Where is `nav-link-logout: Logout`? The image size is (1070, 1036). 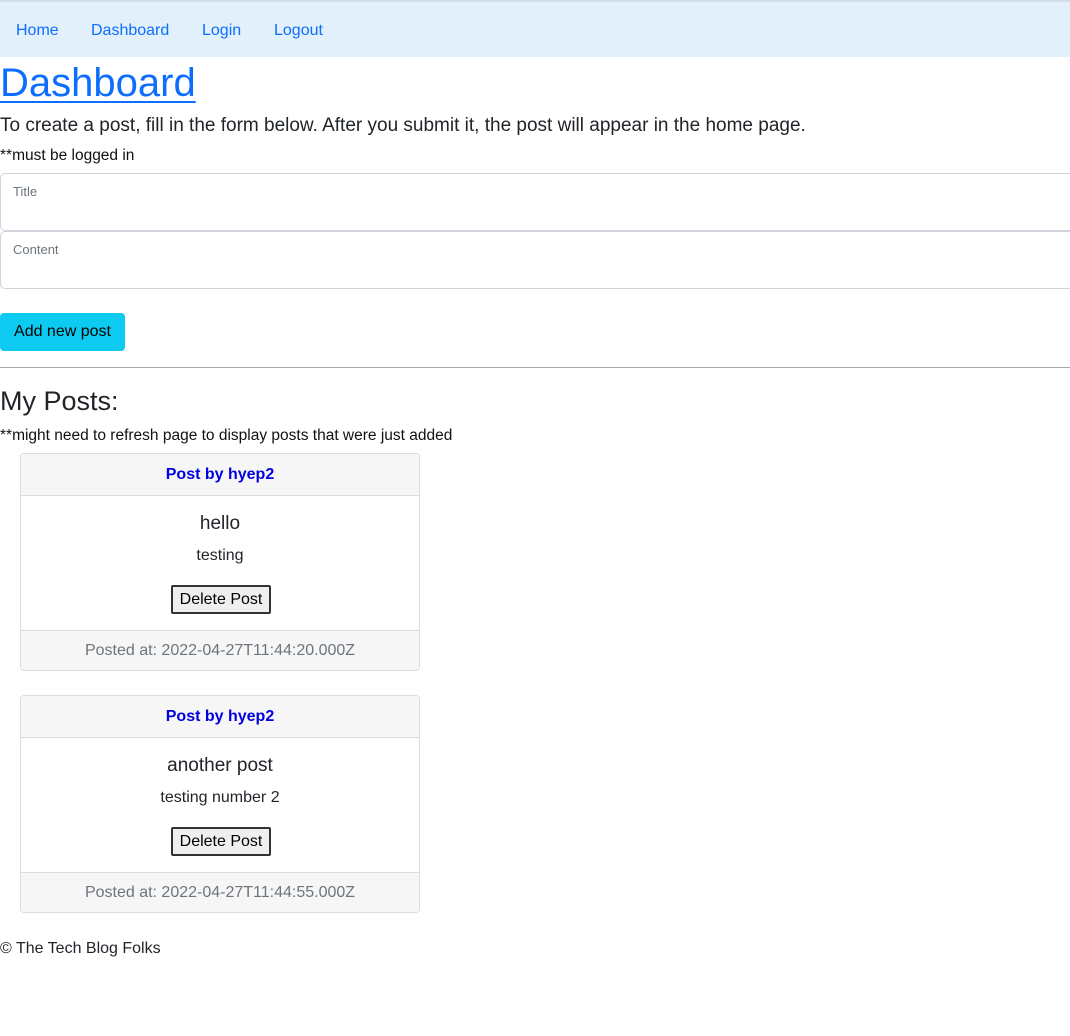
nav-link-logout: Logout is located at coordinates (298, 31).